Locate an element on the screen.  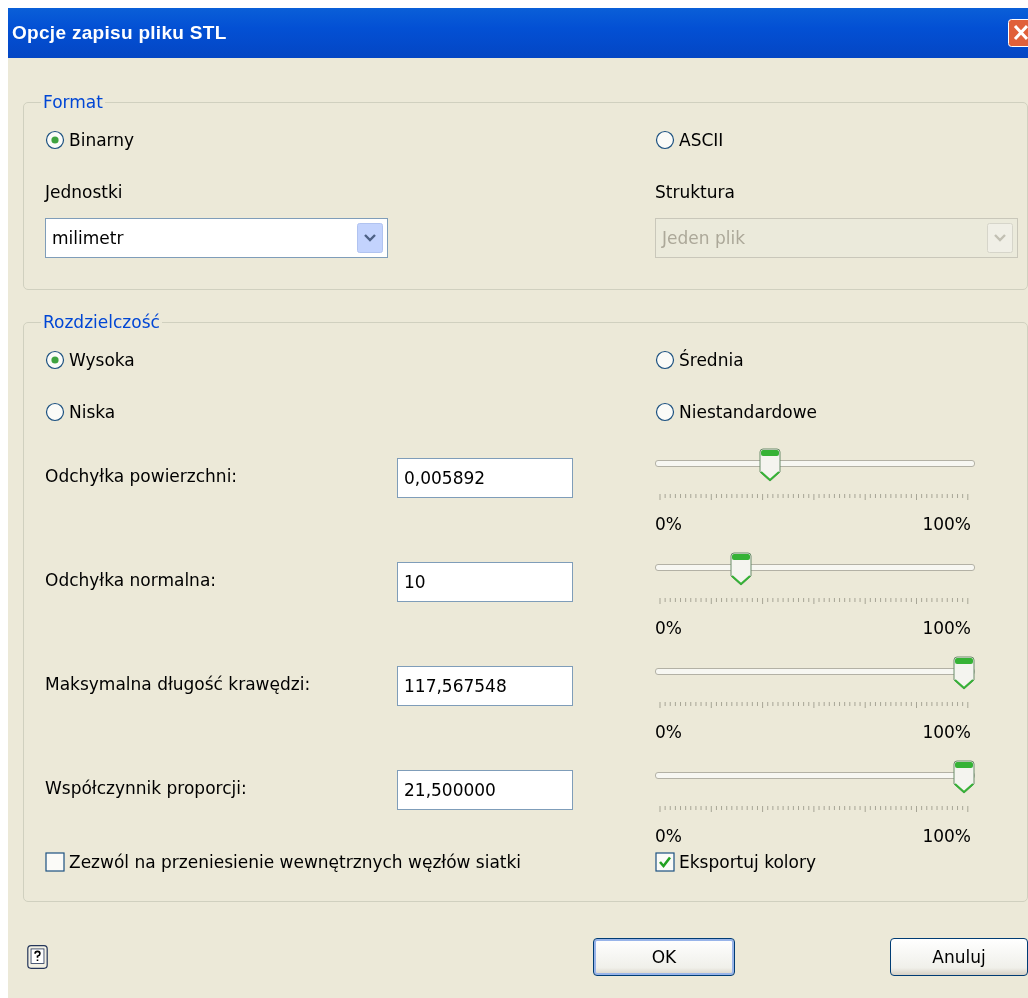
checkbox-option: Zezwól na przeniesienie wewnętrznych węzłów siatki is located at coordinates (283, 862).